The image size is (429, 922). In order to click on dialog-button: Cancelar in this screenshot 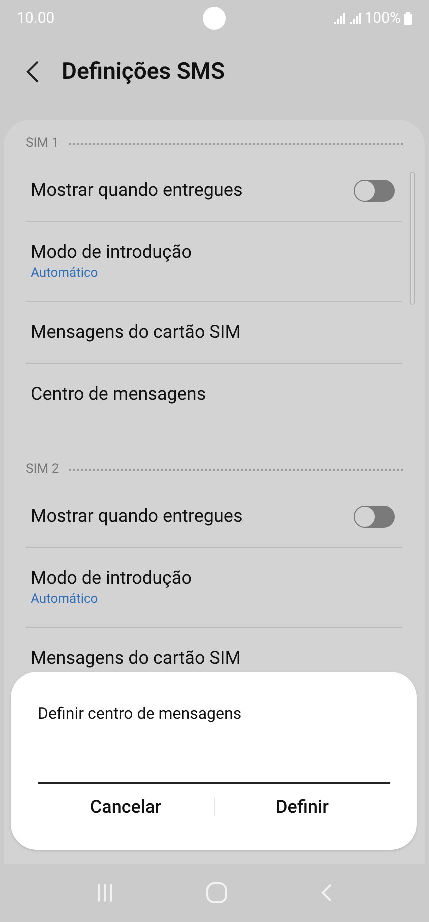, I will do `click(126, 807)`.